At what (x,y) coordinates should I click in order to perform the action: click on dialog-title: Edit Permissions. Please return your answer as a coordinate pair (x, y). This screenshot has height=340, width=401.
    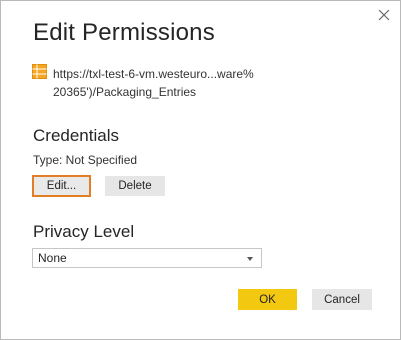
    Looking at the image, I should click on (124, 32).